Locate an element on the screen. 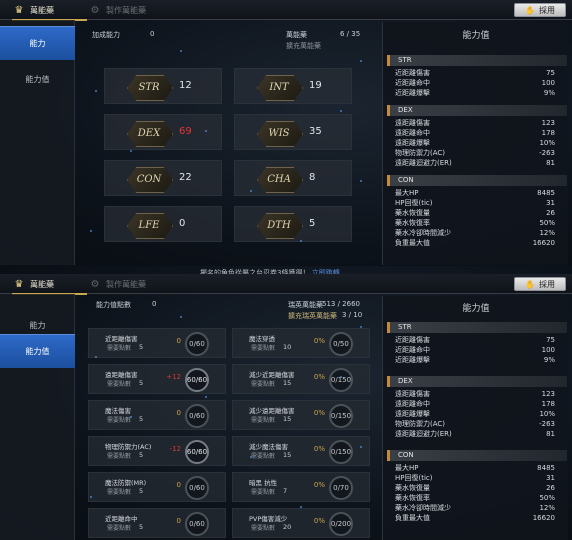 The height and width of the screenshot is (540, 572). ability-stat-value: 12% is located at coordinates (547, 233).